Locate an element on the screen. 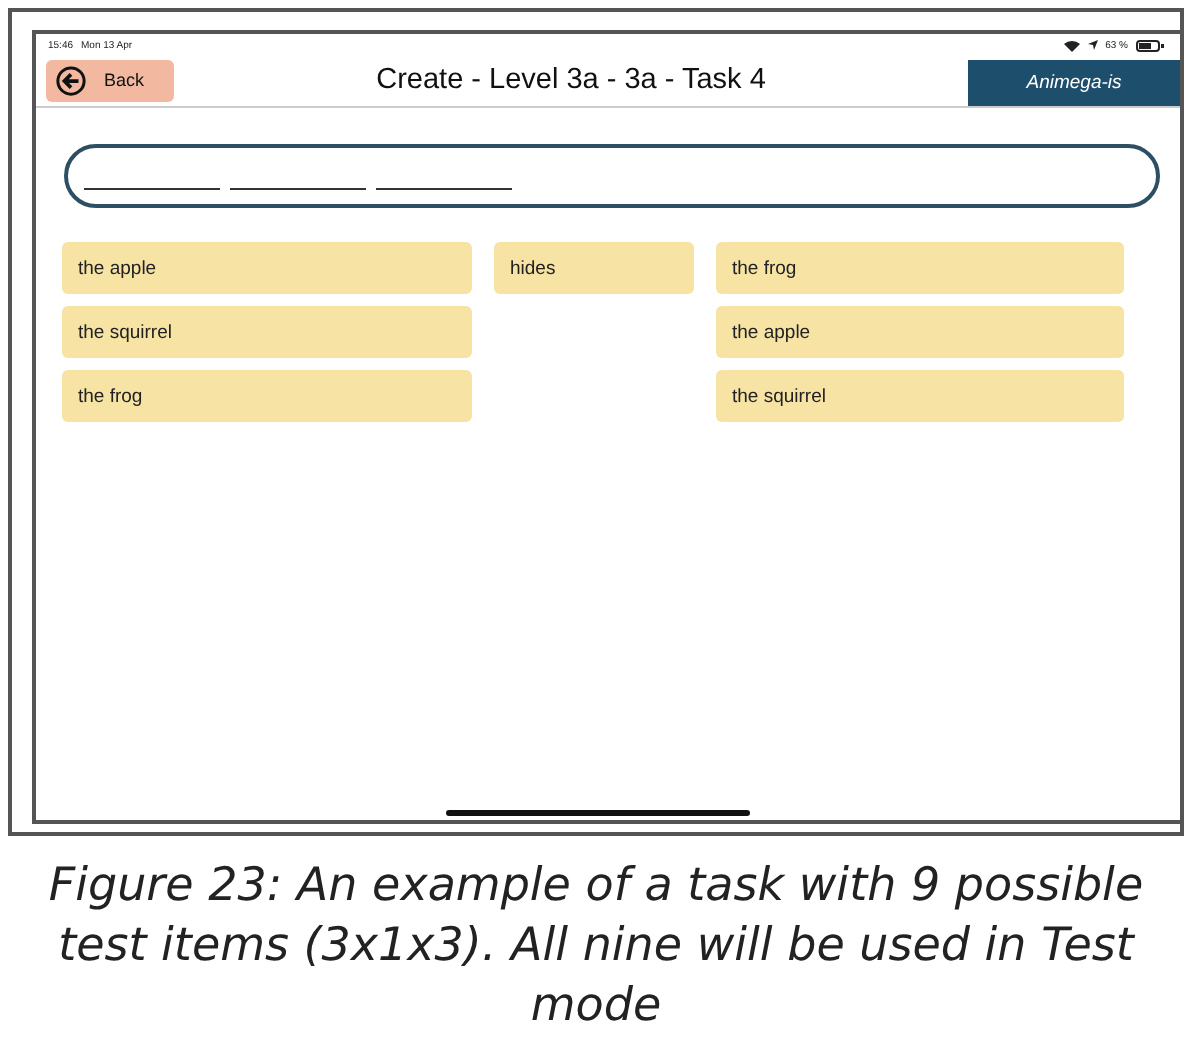  back-arrow-icon is located at coordinates (71, 80).